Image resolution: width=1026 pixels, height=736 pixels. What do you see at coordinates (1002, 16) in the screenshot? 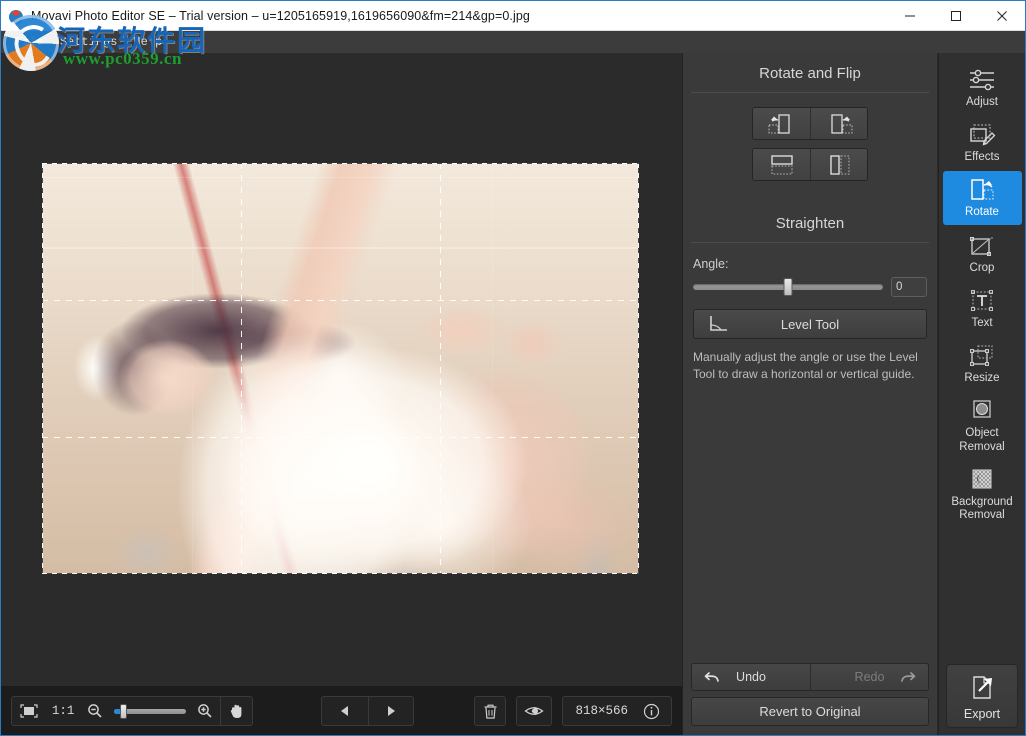
I see `close-button` at bounding box center [1002, 16].